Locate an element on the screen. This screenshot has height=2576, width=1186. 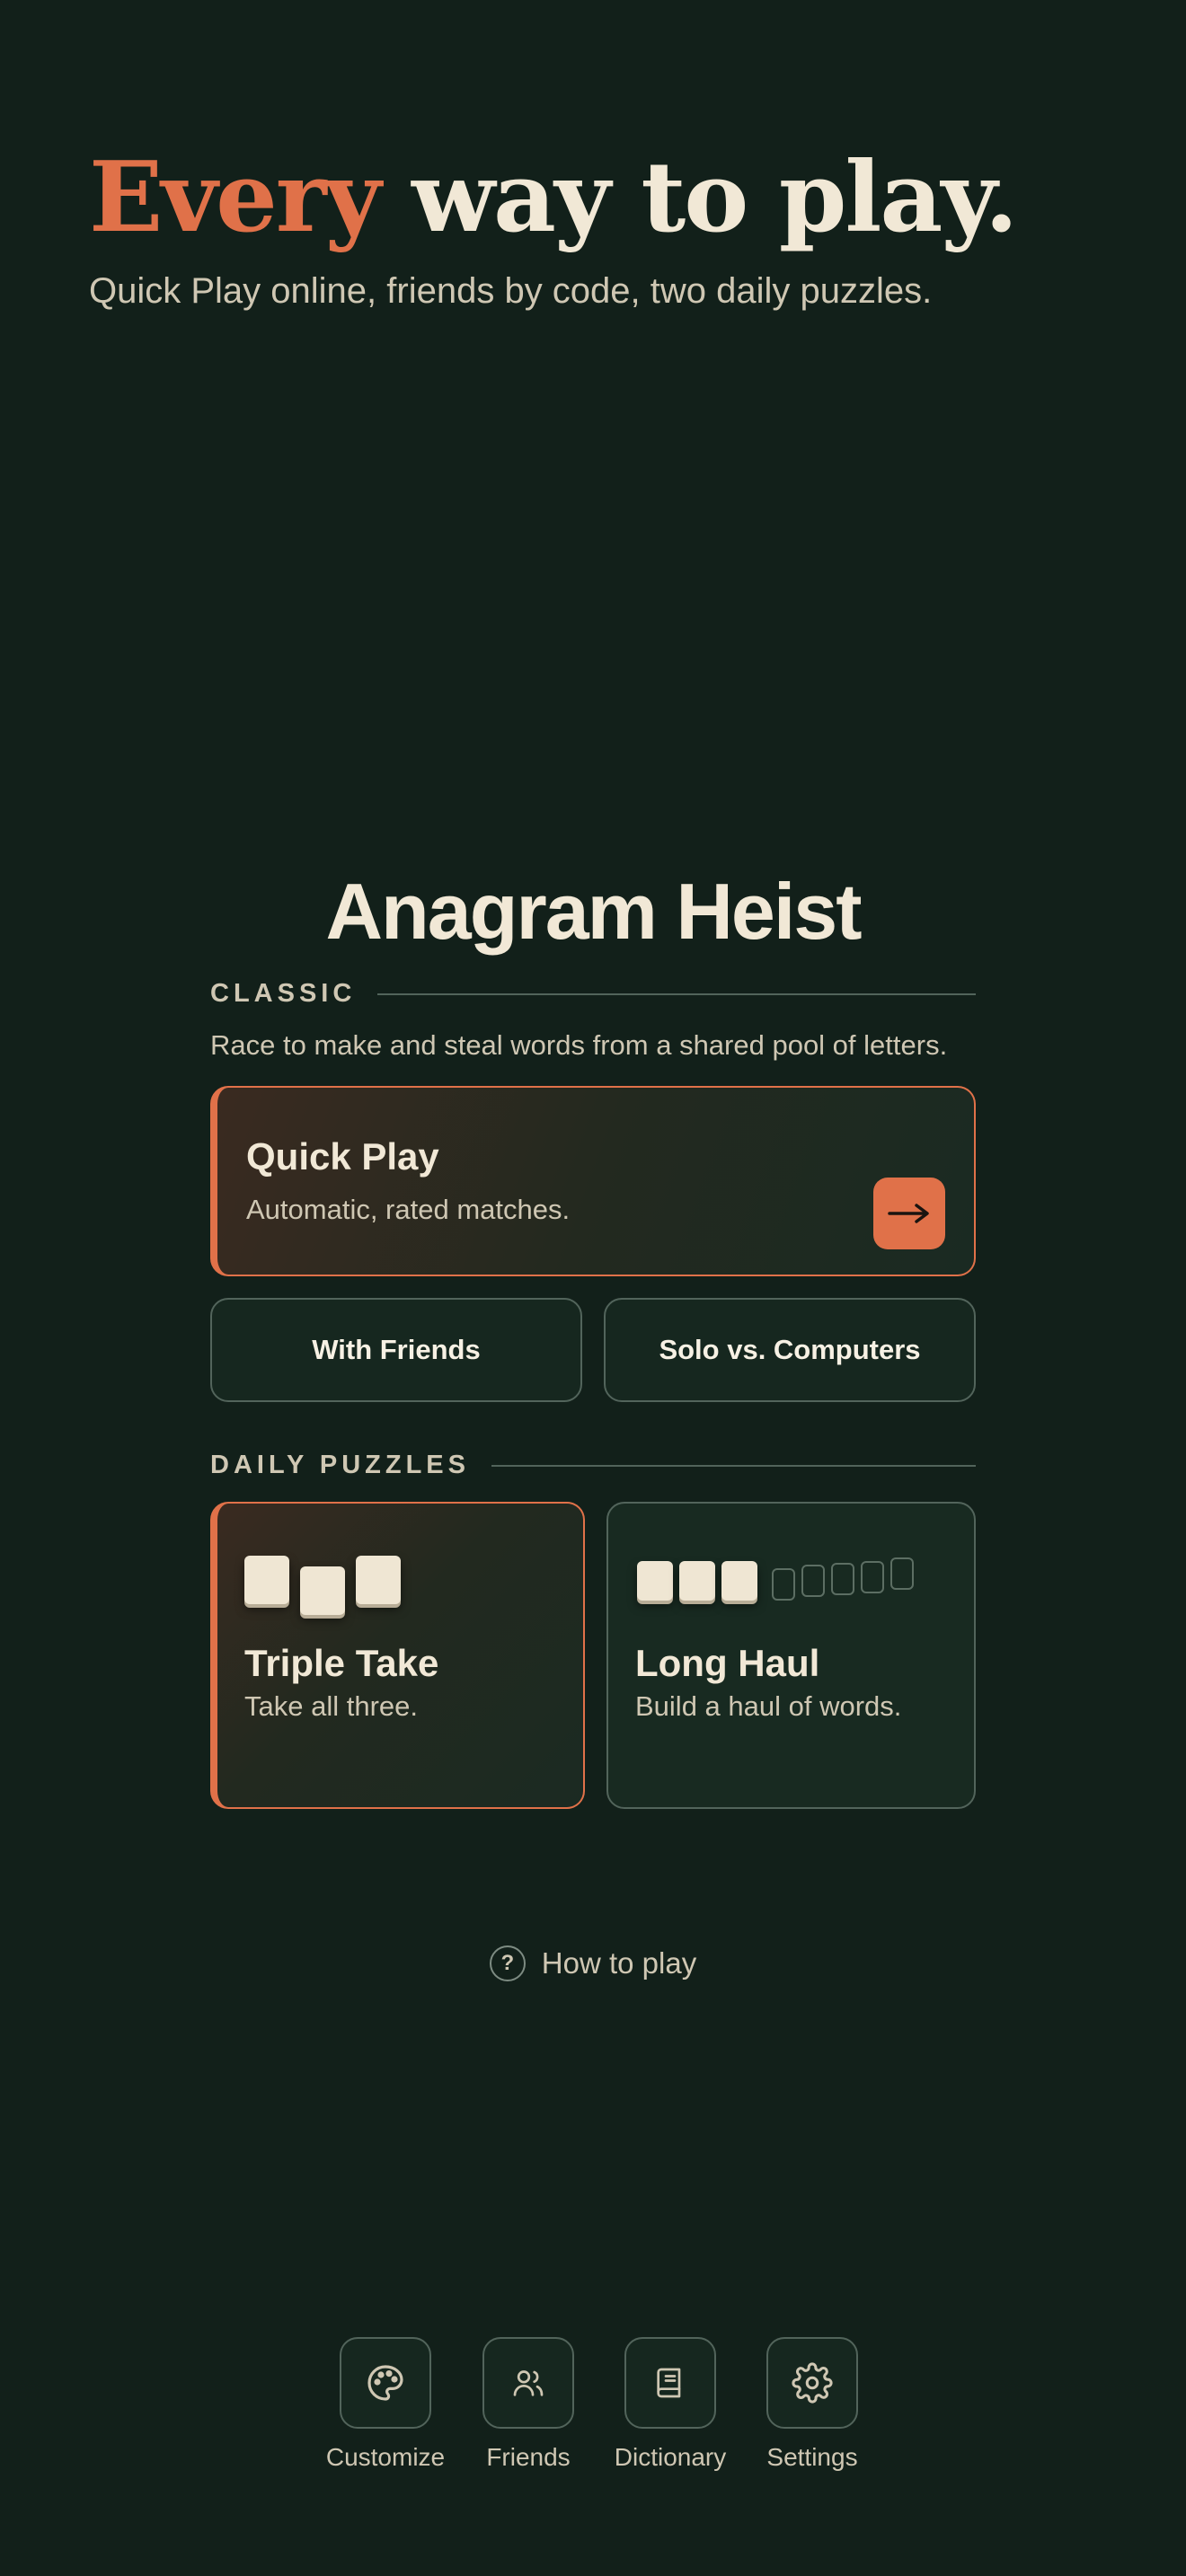
nav-dictionary: Dictionary is located at coordinates (670, 2404).